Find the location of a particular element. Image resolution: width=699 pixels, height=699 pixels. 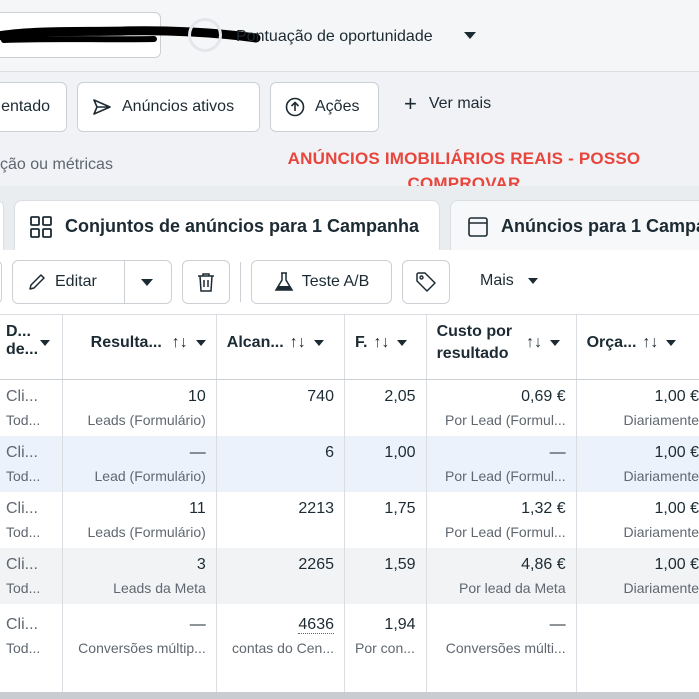

cell-value: 2265 is located at coordinates (316, 564).